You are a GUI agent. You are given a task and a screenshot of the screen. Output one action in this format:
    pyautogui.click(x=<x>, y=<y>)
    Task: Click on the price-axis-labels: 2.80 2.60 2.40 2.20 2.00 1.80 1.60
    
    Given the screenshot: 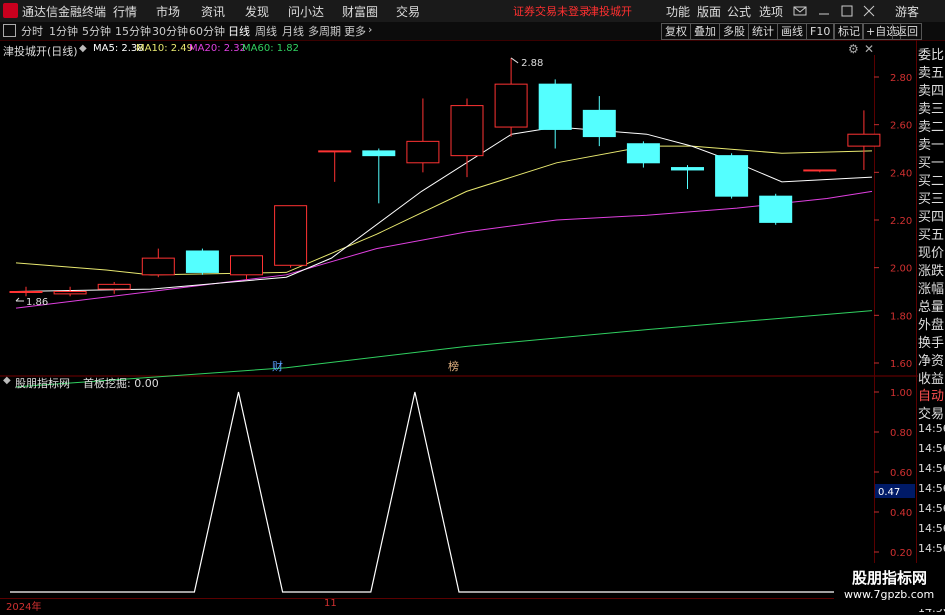 What is the action you would take?
    pyautogui.click(x=893, y=221)
    